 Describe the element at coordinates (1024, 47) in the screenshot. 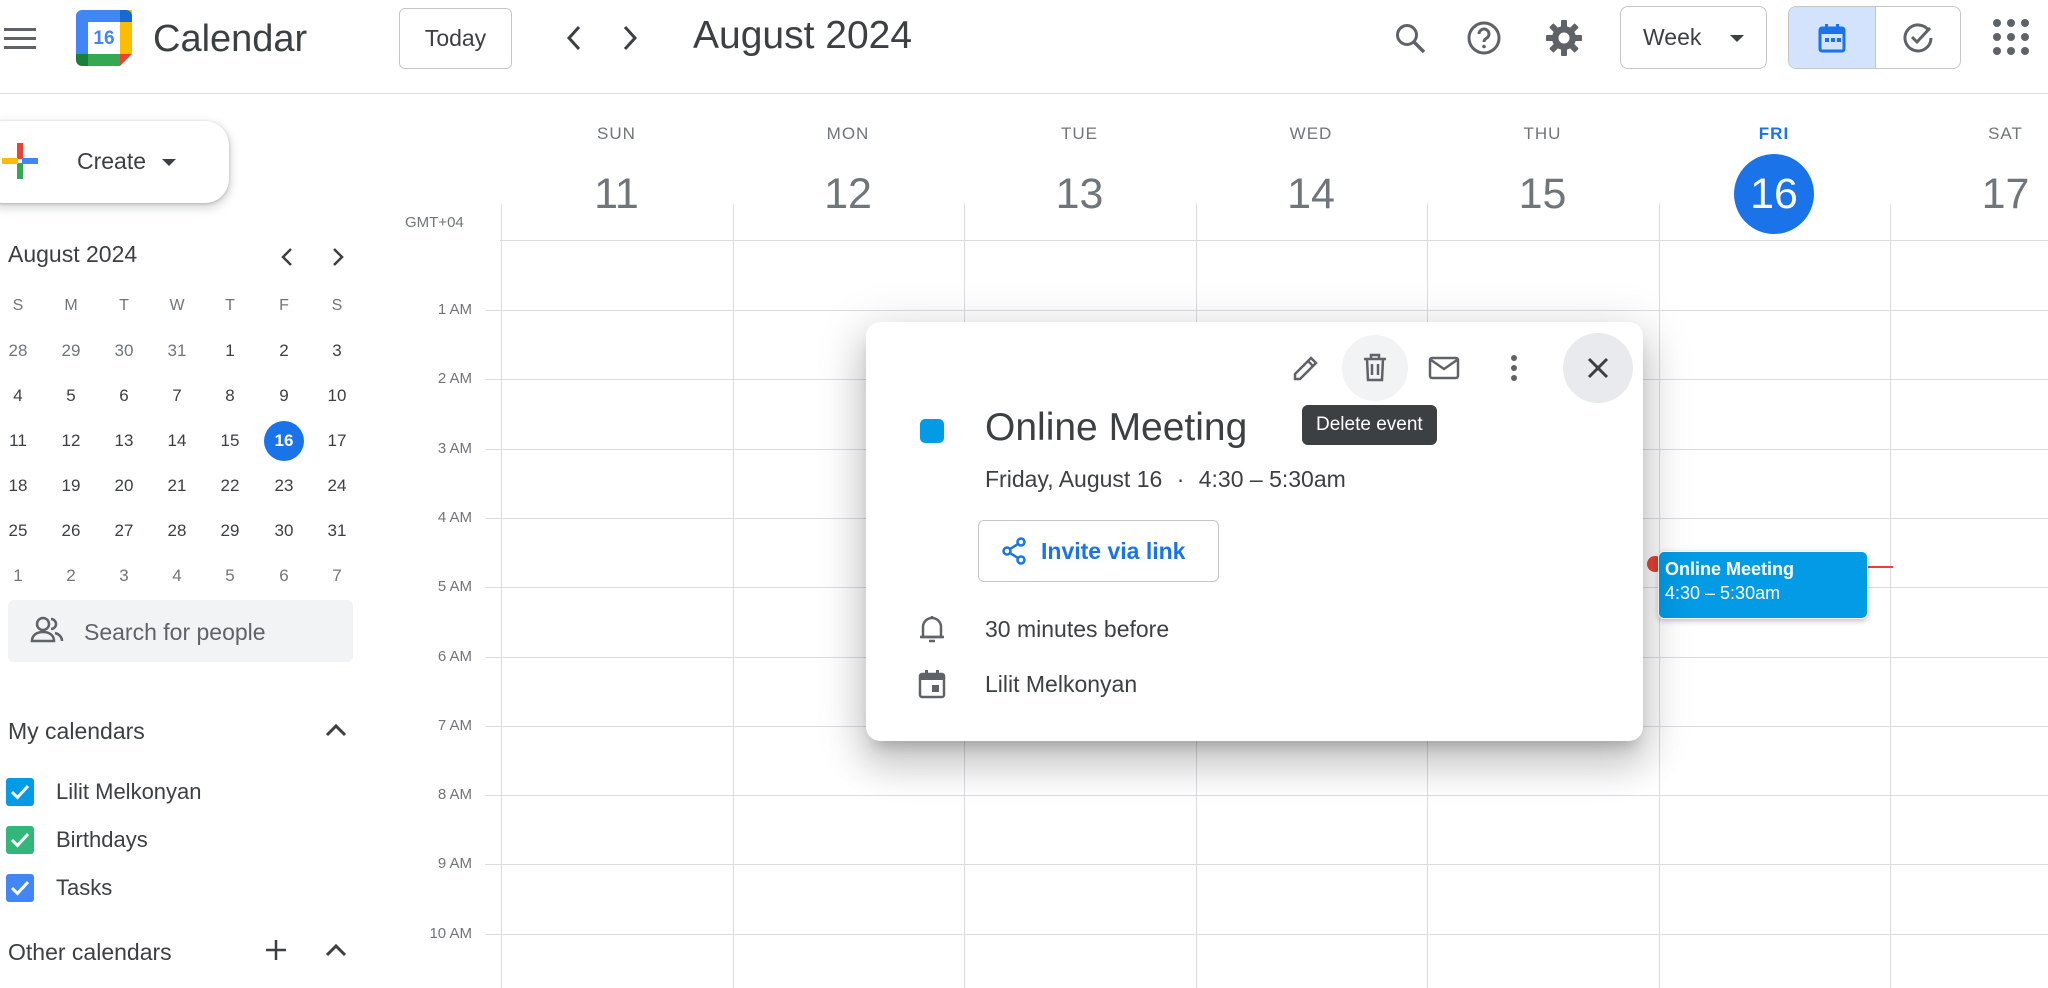

I see `top-bar: 16 Calendar Today August 2024 Week` at that location.